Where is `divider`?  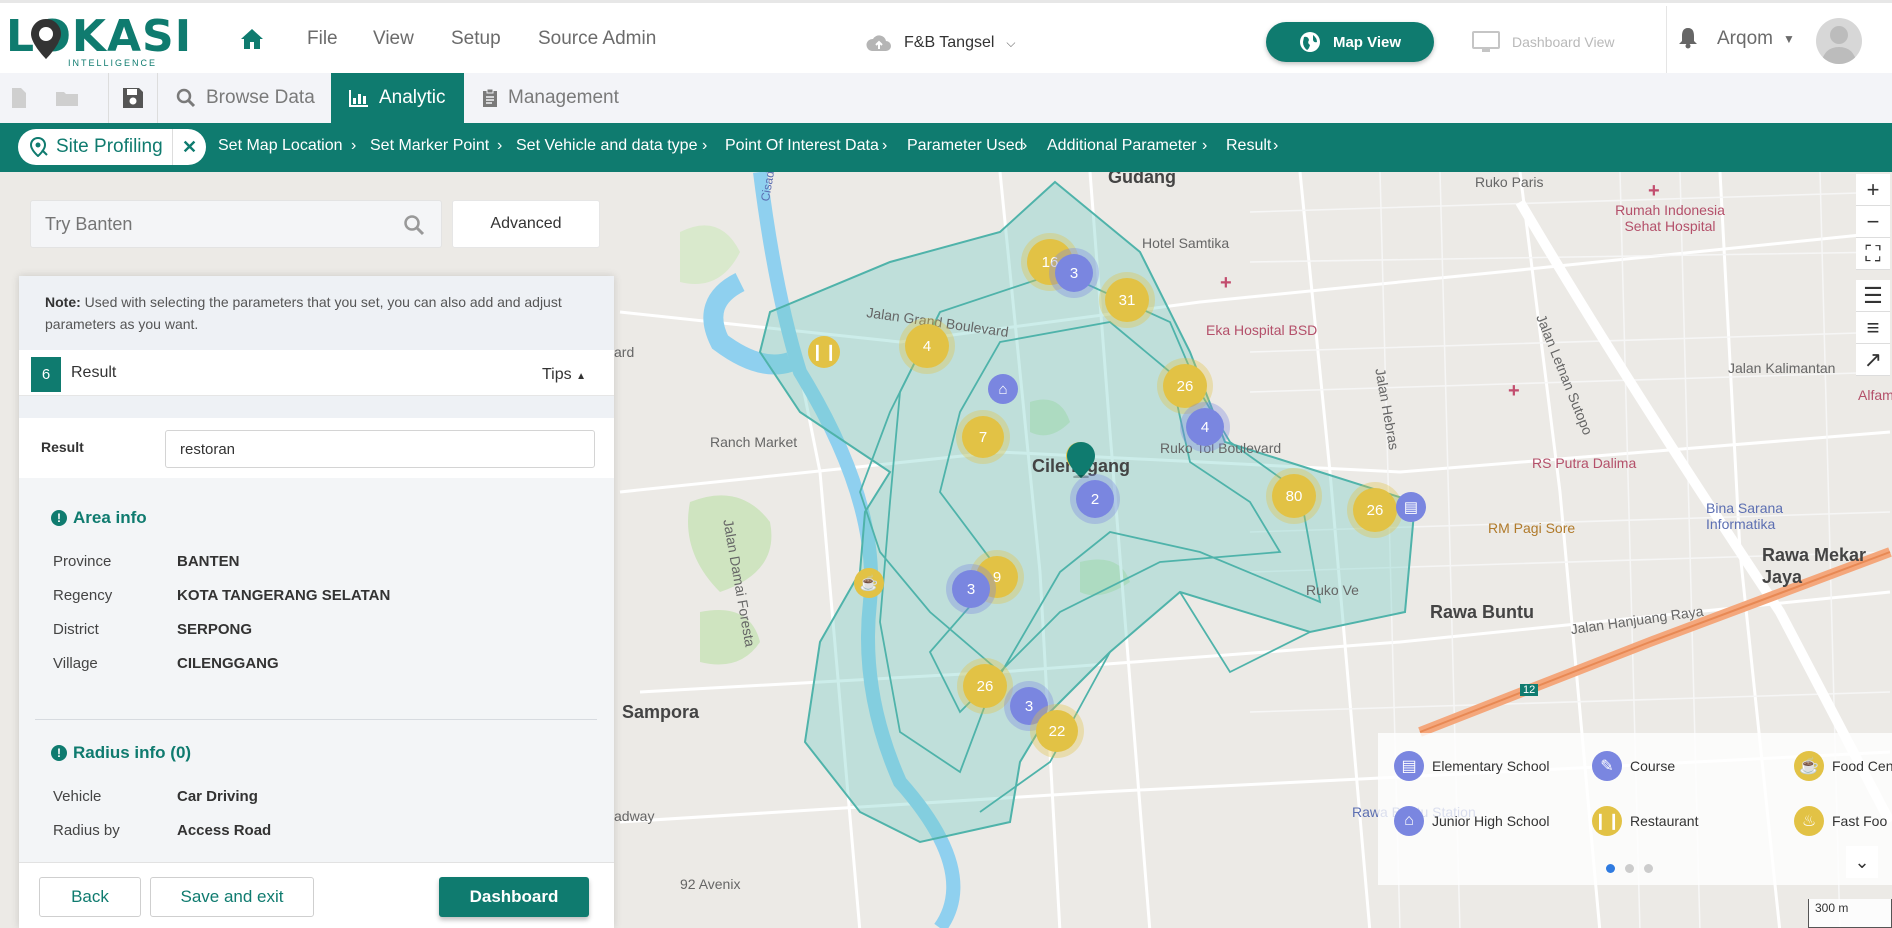
divider is located at coordinates (316, 719).